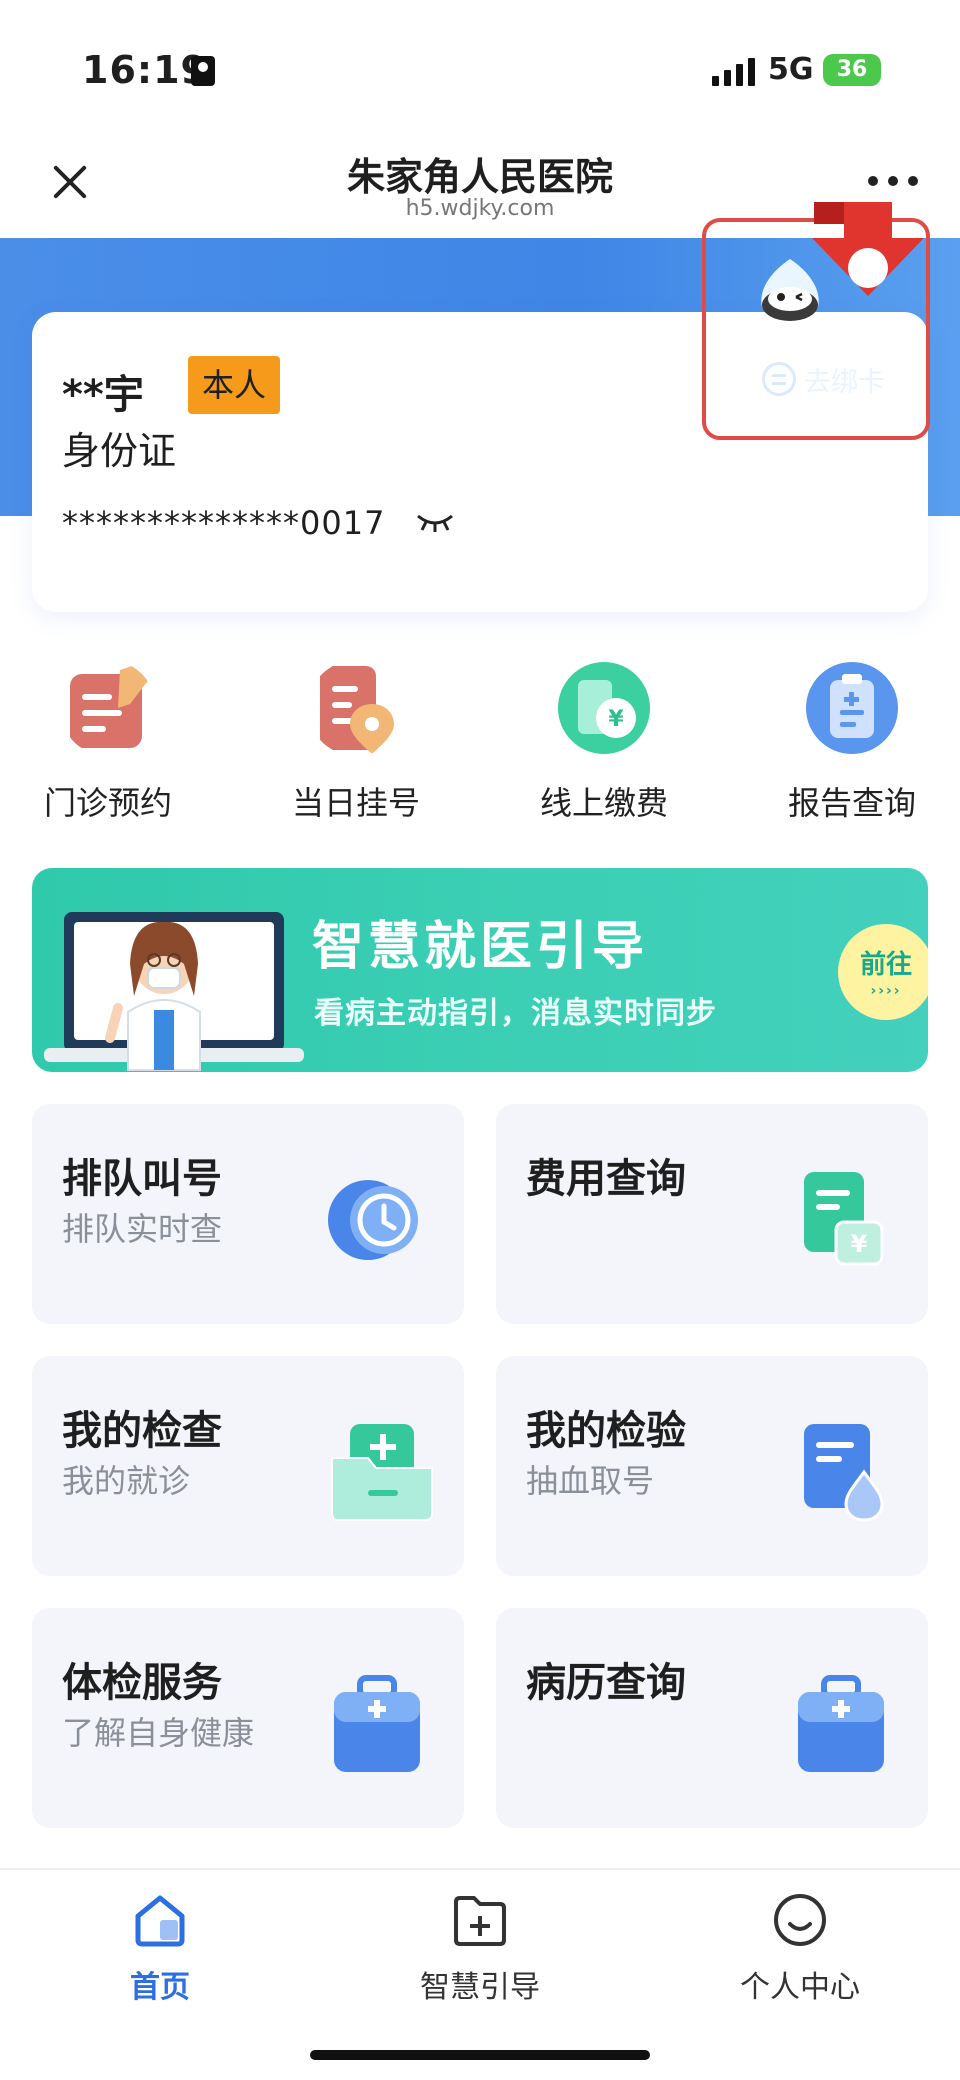 The image size is (960, 2080). What do you see at coordinates (604, 708) in the screenshot?
I see `online-payment-icon: ¥` at bounding box center [604, 708].